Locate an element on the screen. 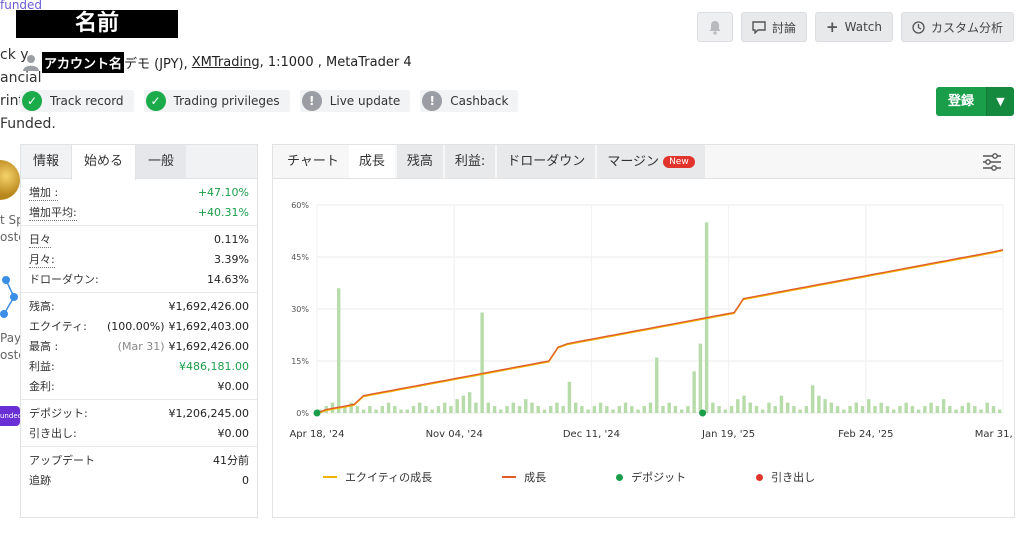 The width and height of the screenshot is (1024, 533). stats-tabs: 情報 始める 一般 is located at coordinates (139, 162).